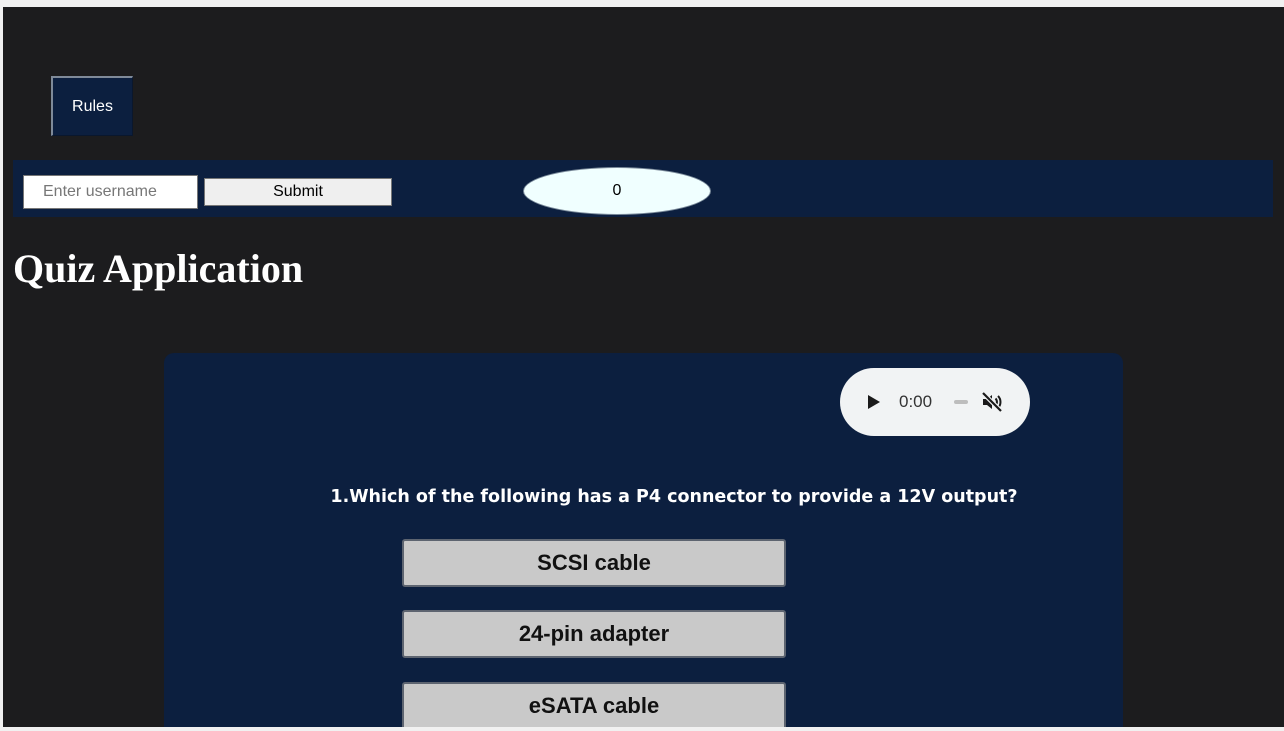 This screenshot has height=731, width=1284. Describe the element at coordinates (298, 192) in the screenshot. I see `submit-button: Submit` at that location.